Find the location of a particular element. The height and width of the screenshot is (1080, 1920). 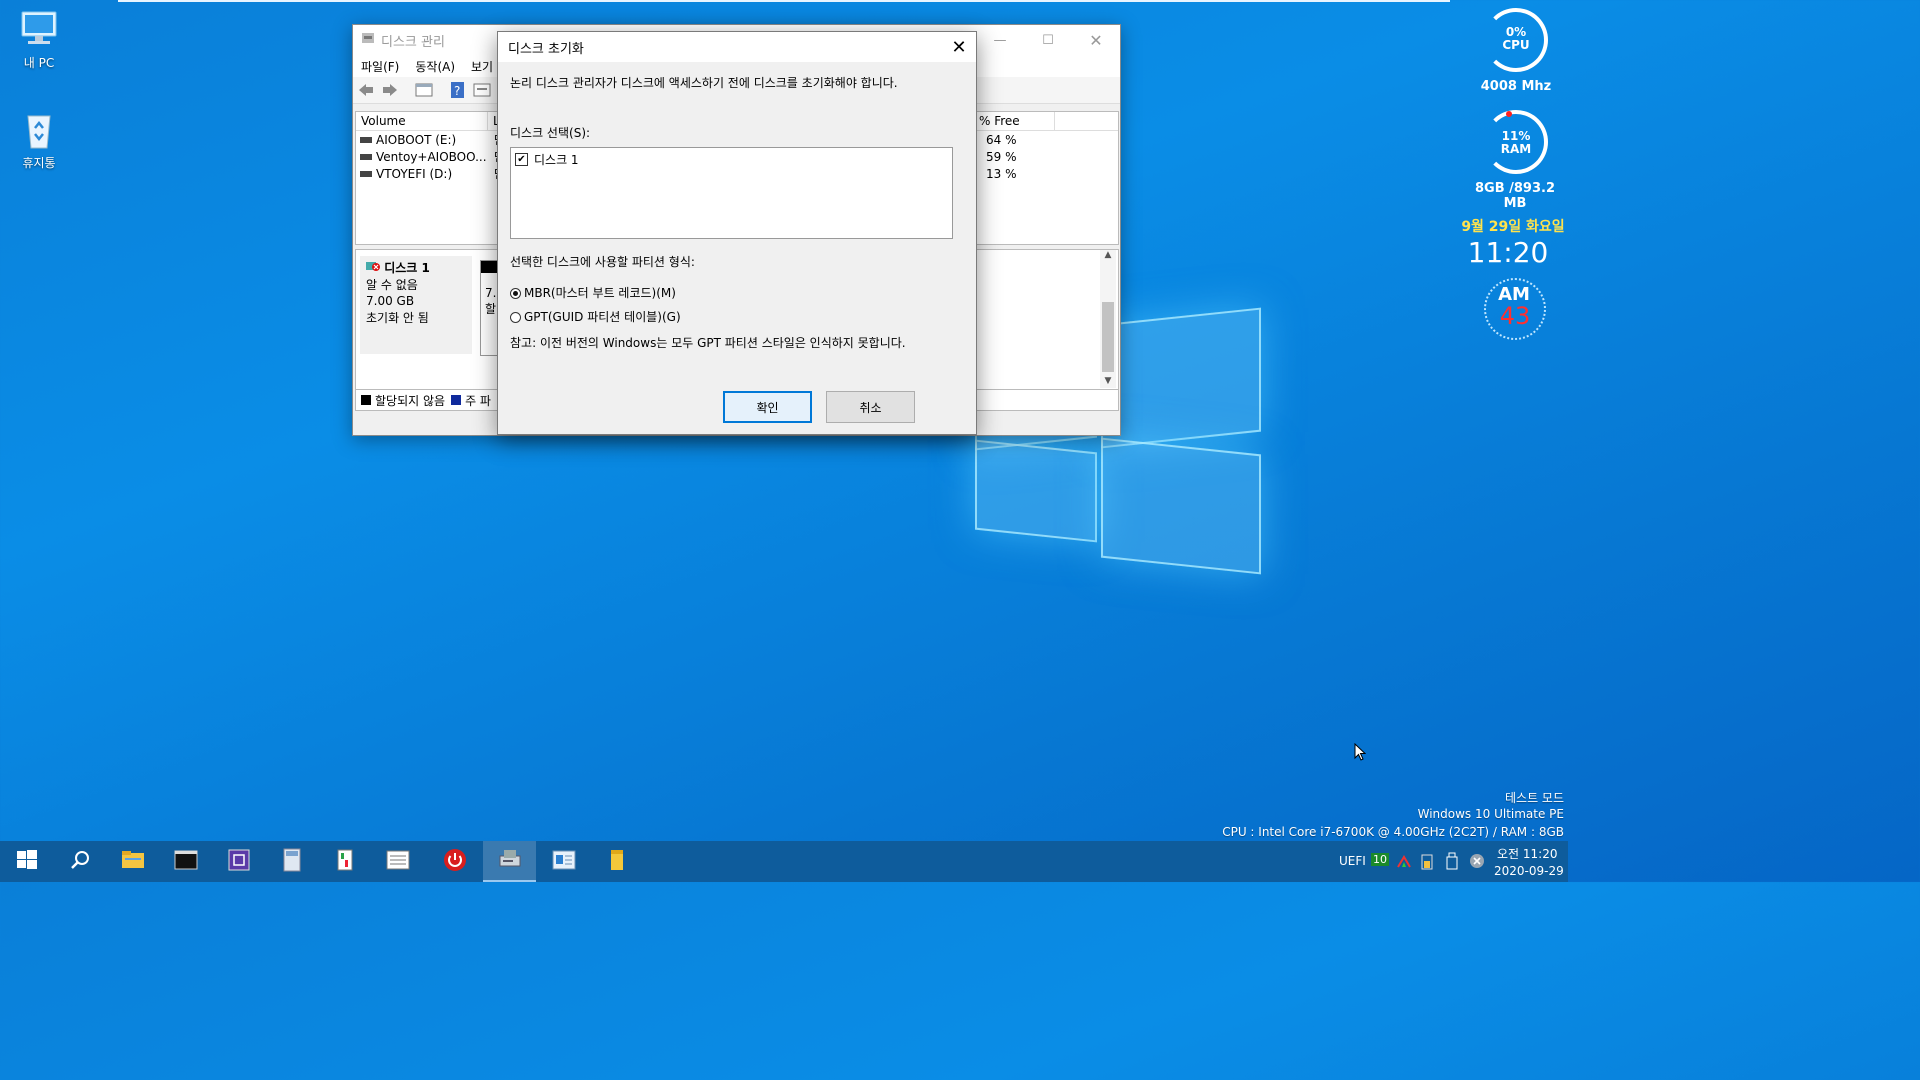

disk-name: 디스크 1 is located at coordinates (407, 268).